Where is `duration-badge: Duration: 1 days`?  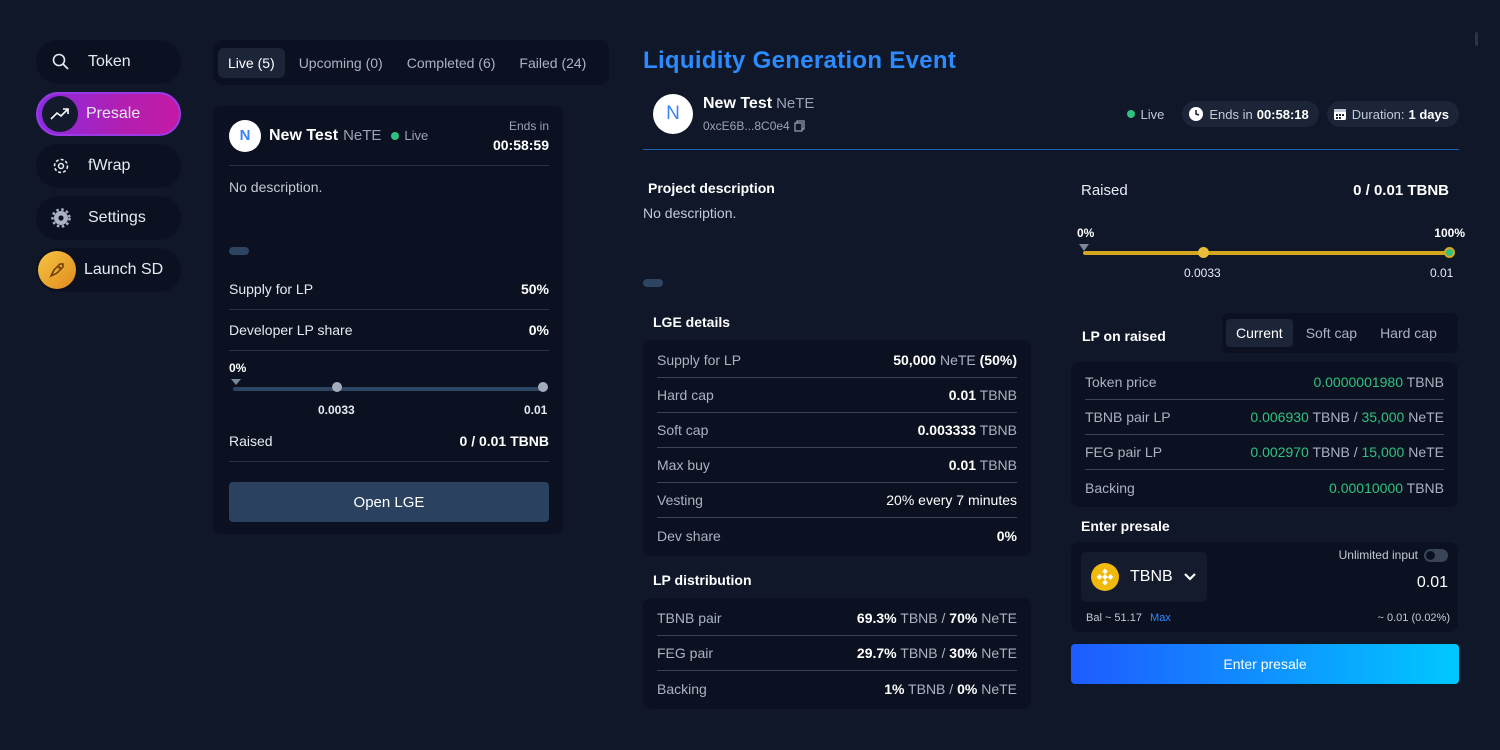 duration-badge: Duration: 1 days is located at coordinates (1392, 114).